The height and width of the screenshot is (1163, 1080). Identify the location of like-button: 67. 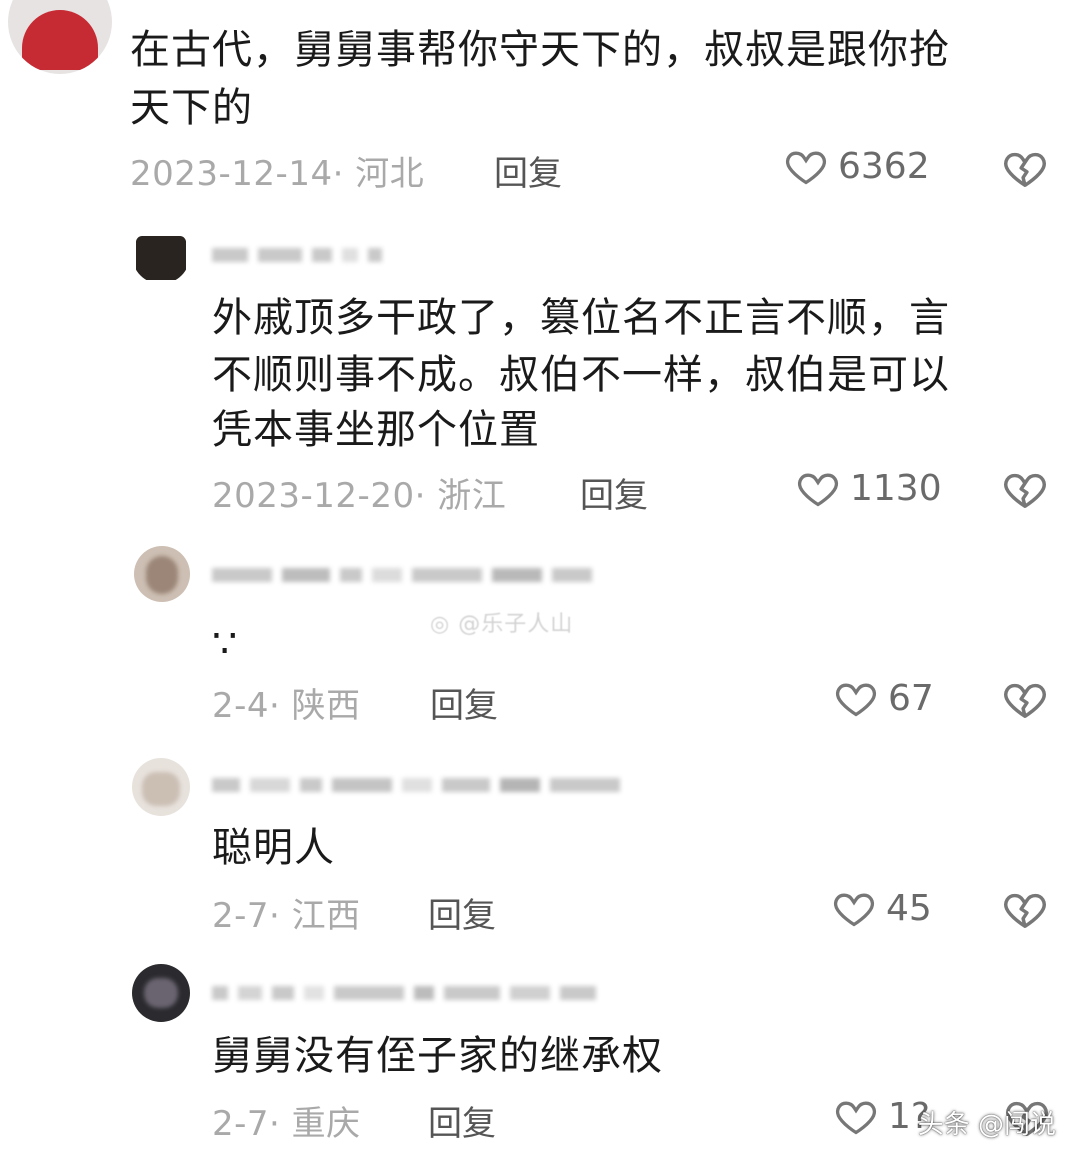
(884, 698).